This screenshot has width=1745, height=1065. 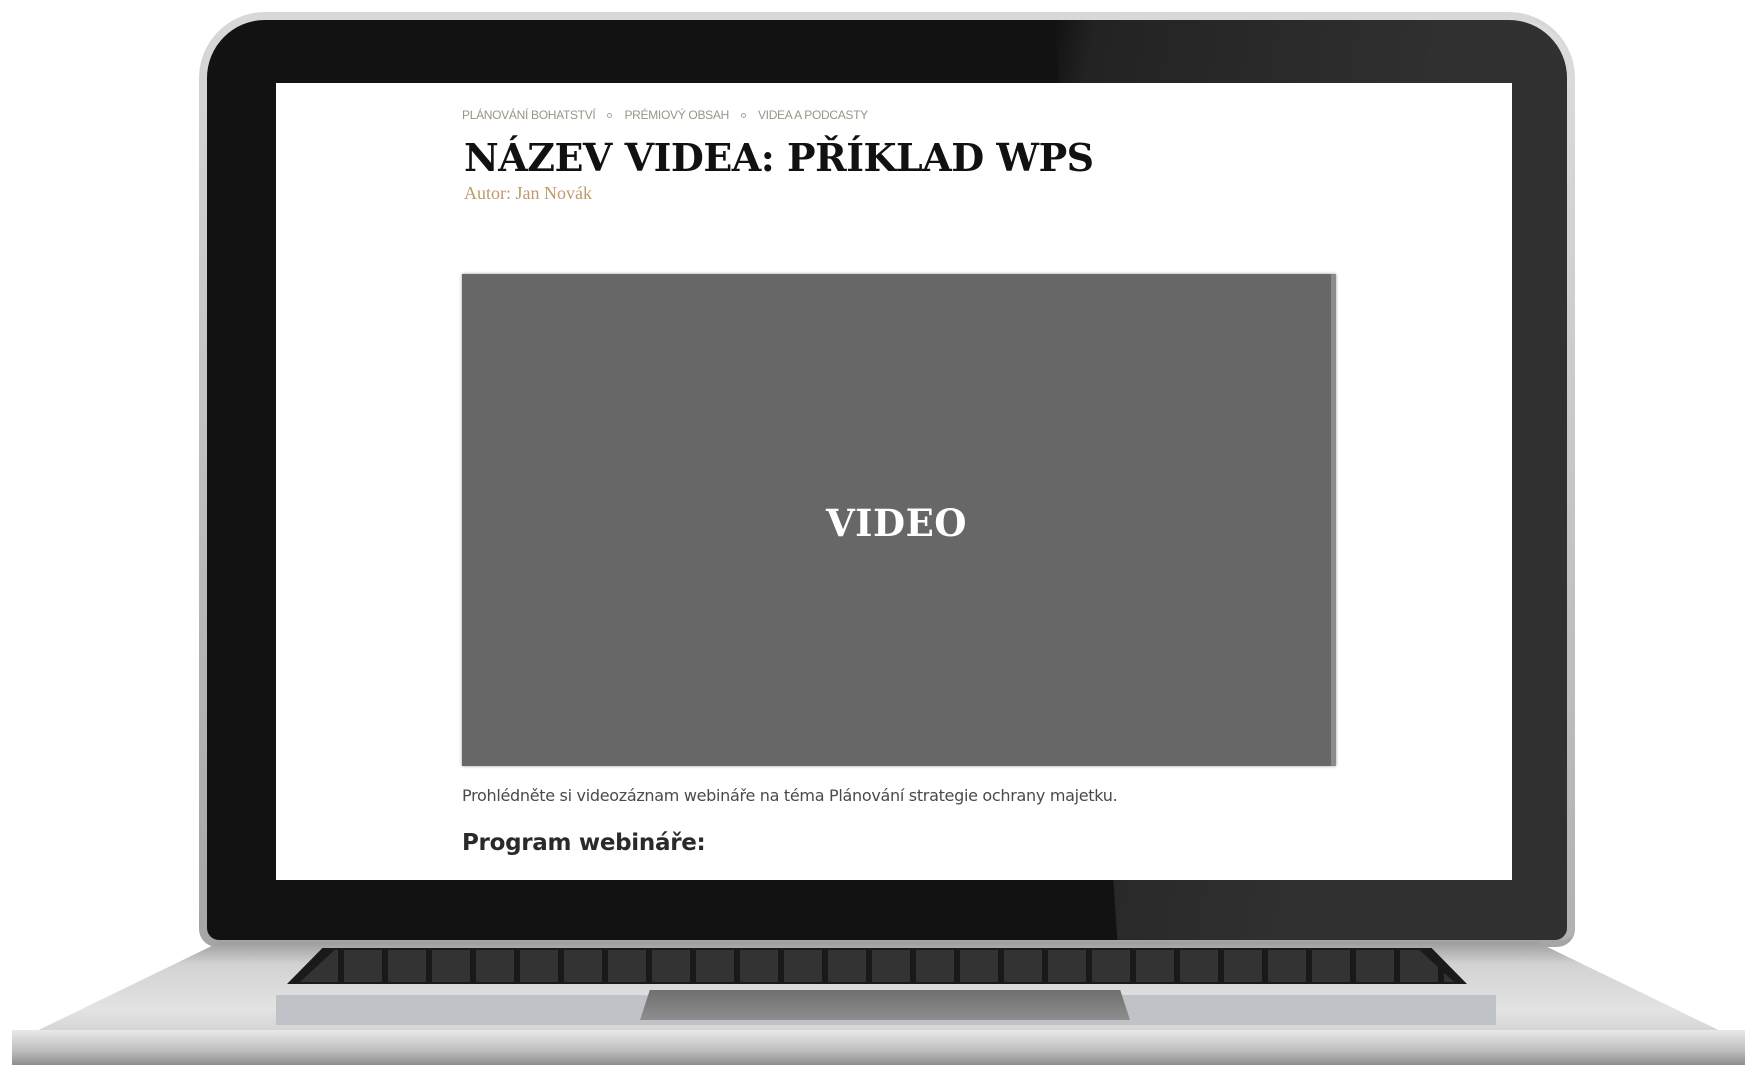 What do you see at coordinates (528, 193) in the screenshot?
I see `author-byline: Autor: Jan Novák` at bounding box center [528, 193].